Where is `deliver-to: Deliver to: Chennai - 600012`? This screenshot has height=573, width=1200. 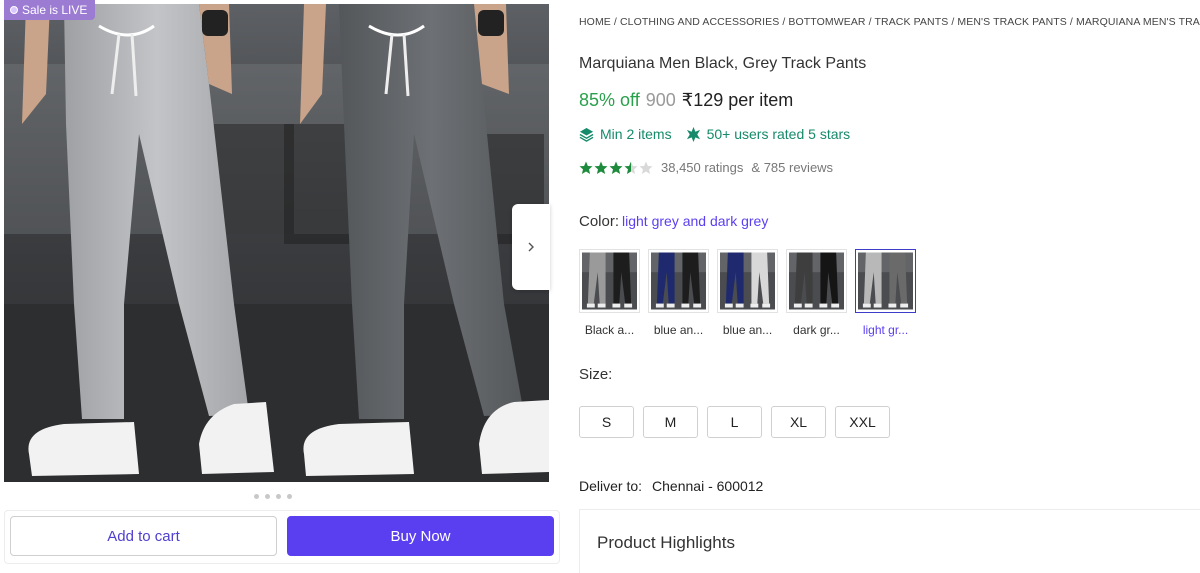 deliver-to: Deliver to: Chennai - 600012 is located at coordinates (671, 486).